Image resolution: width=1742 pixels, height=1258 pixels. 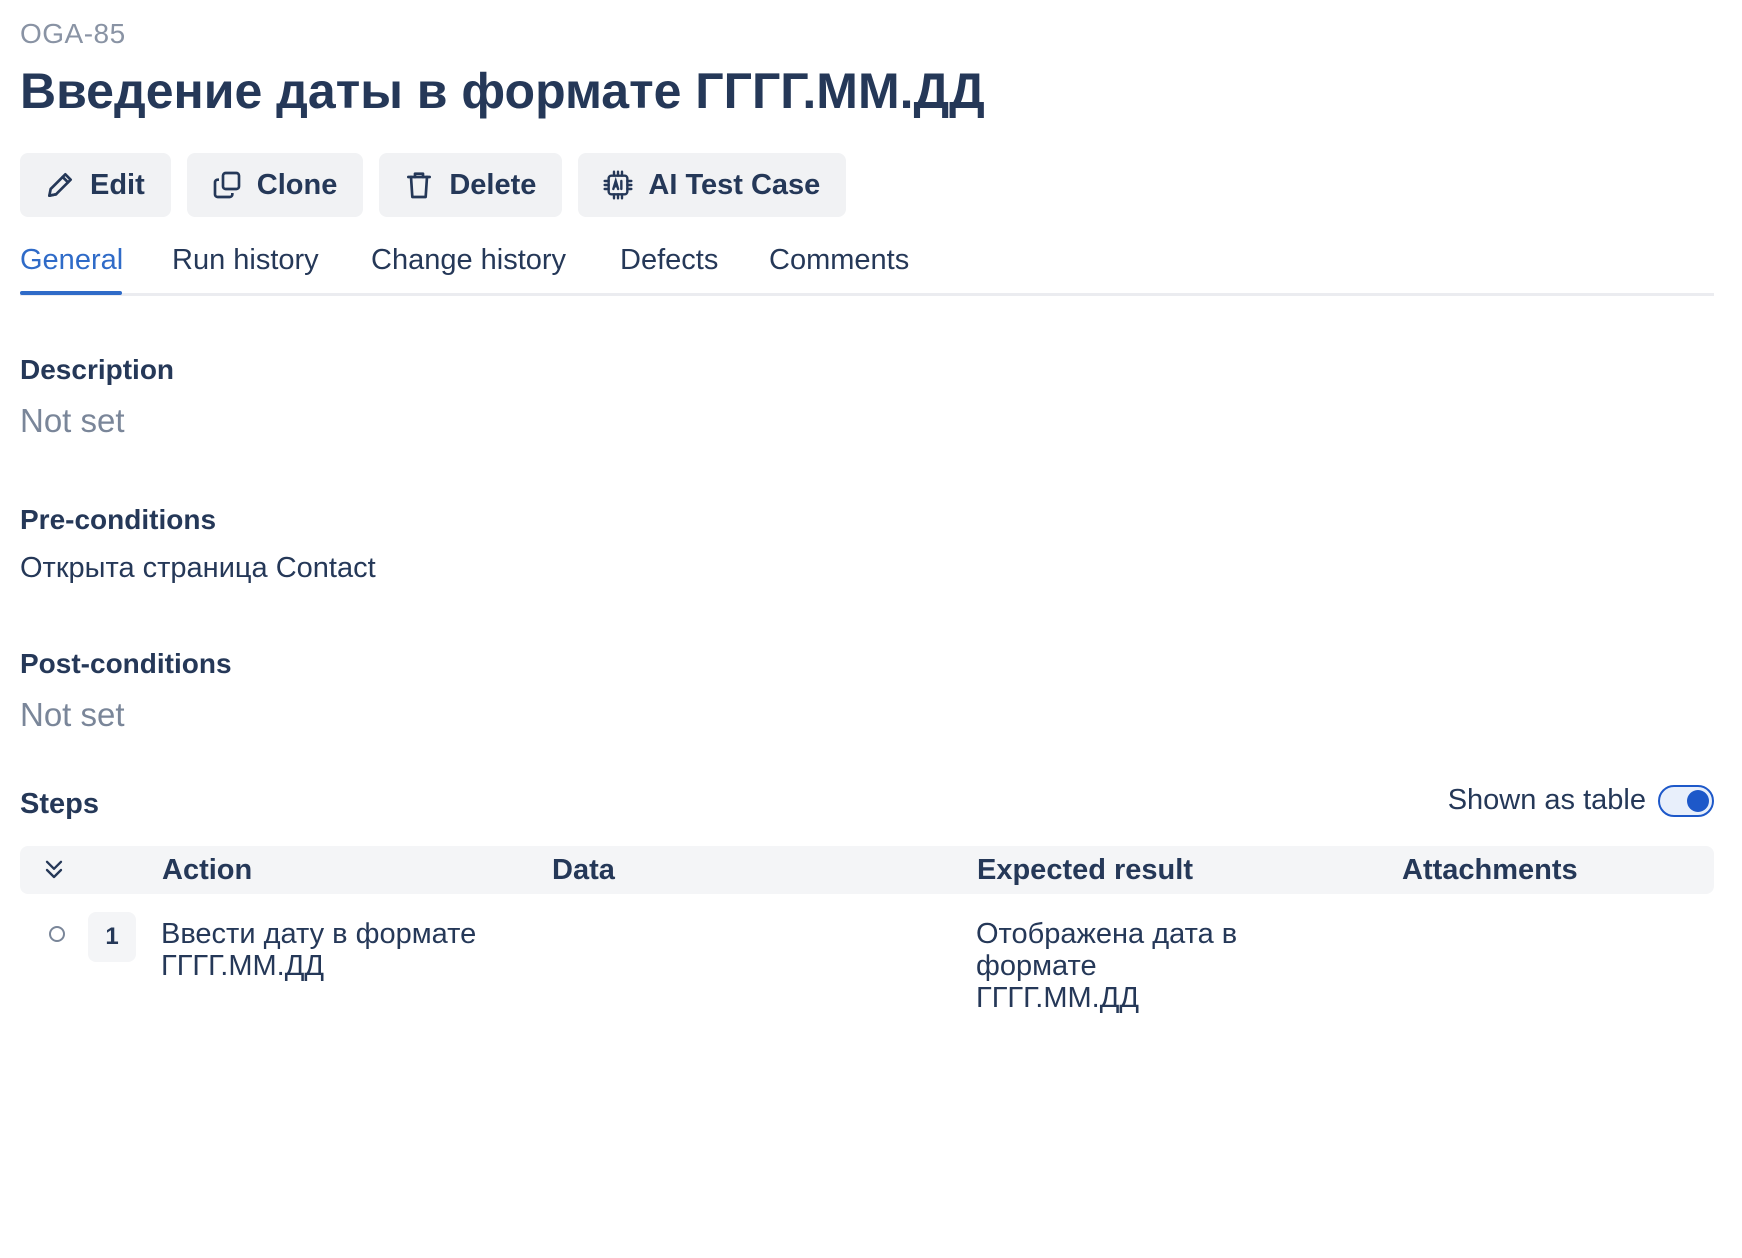 I want to click on steps-label: Steps, so click(x=59, y=804).